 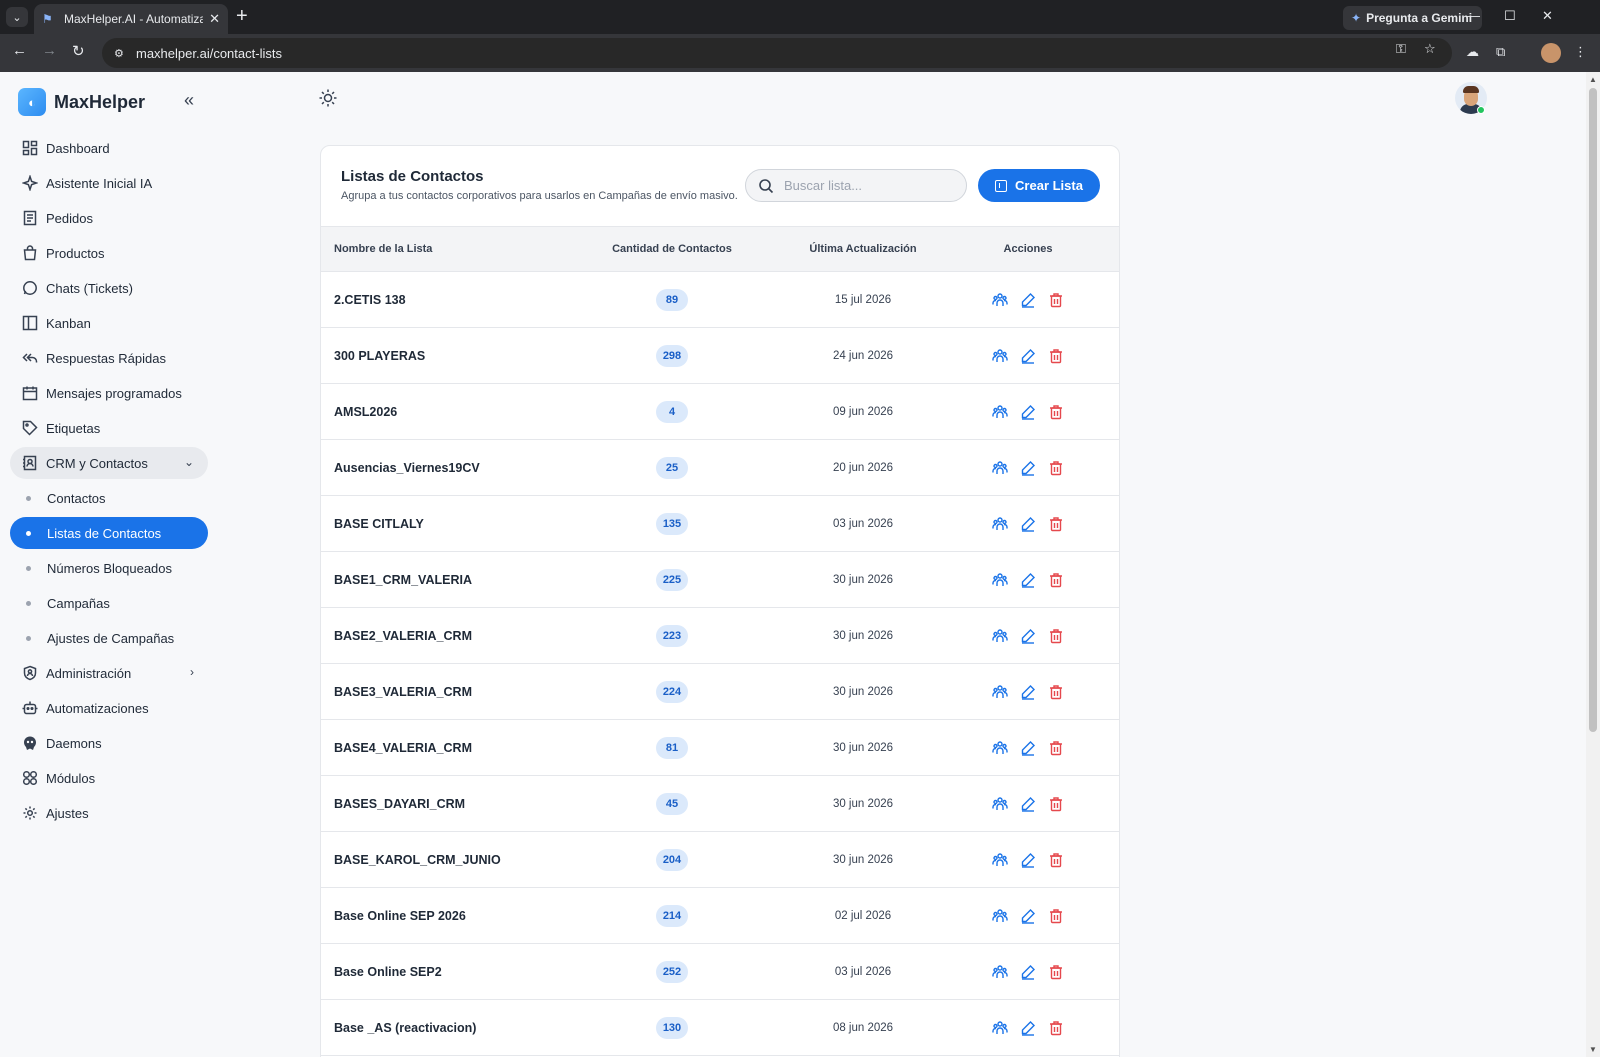 What do you see at coordinates (407, 468) in the screenshot?
I see `list-name: Ausencias_Viernes19CV` at bounding box center [407, 468].